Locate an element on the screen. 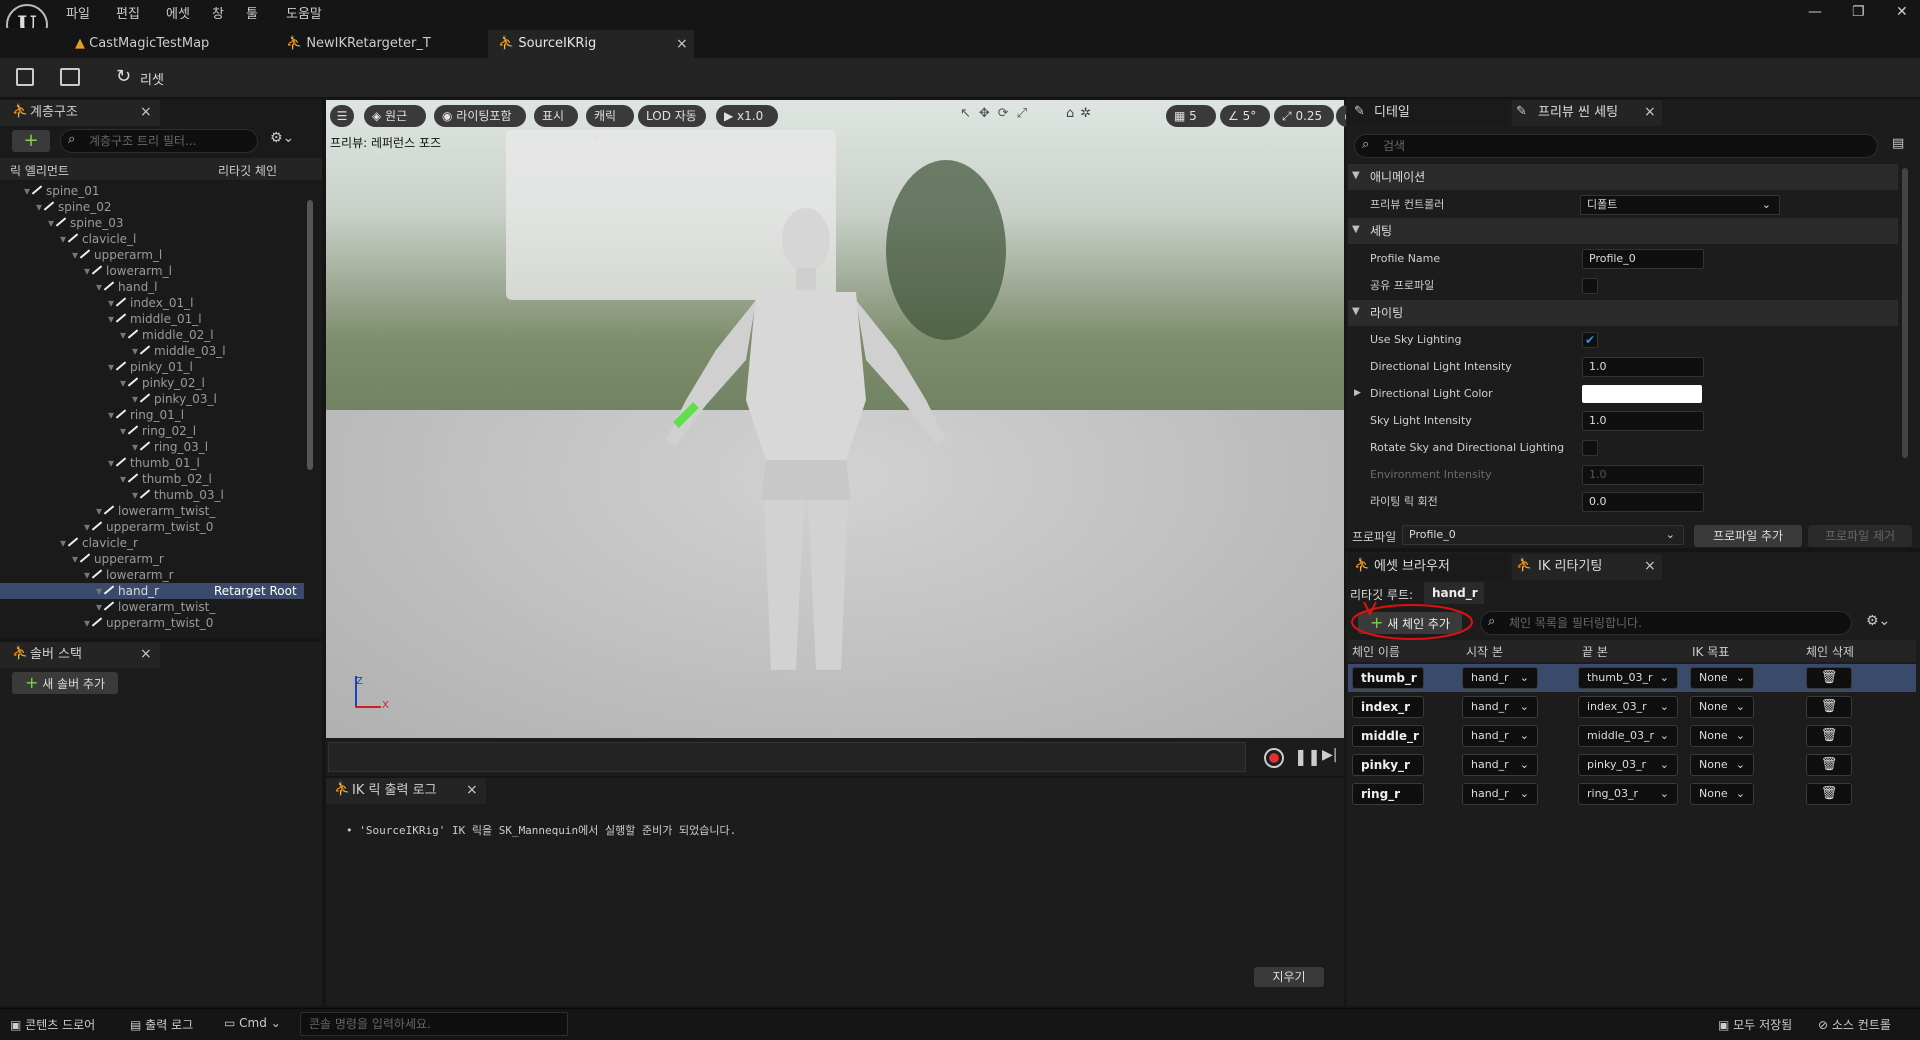  close-output-log-button: × is located at coordinates (472, 790).